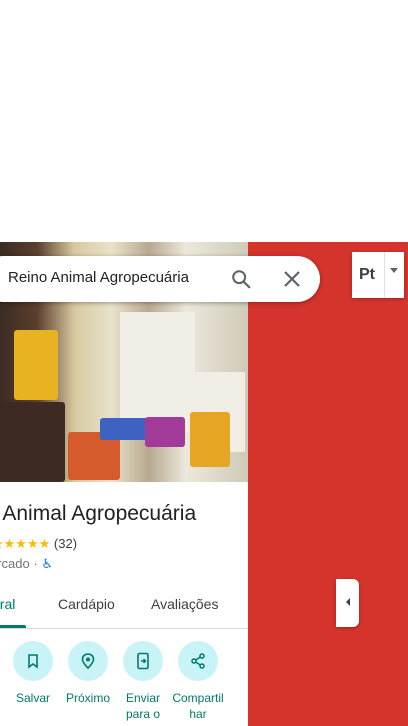  I want to click on nearby-icon, so click(88, 661).